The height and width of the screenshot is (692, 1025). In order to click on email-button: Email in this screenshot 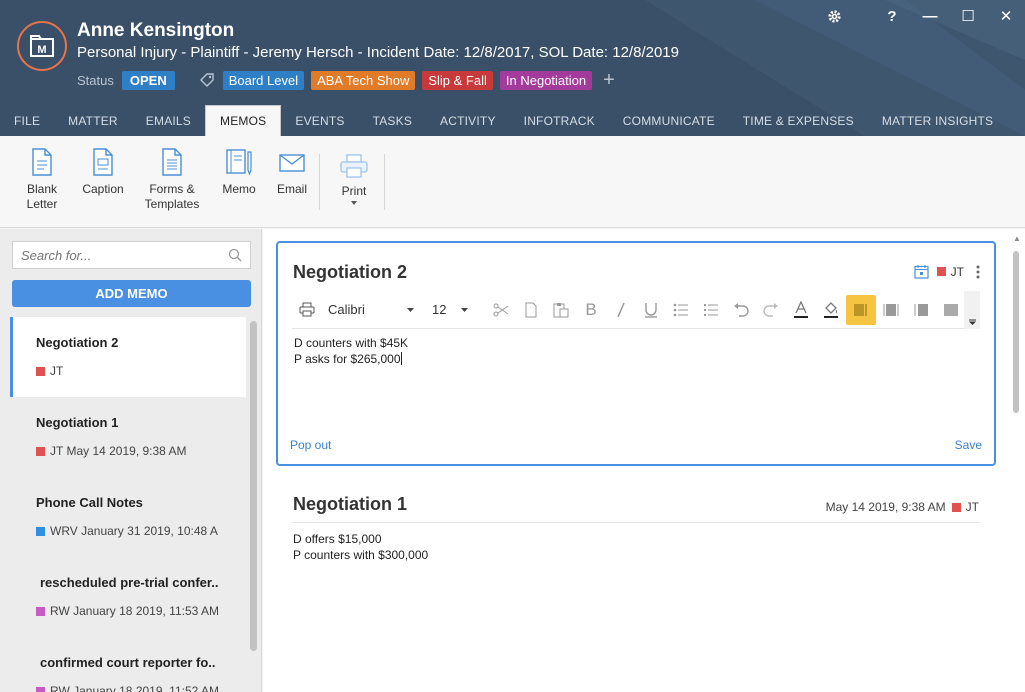, I will do `click(292, 172)`.